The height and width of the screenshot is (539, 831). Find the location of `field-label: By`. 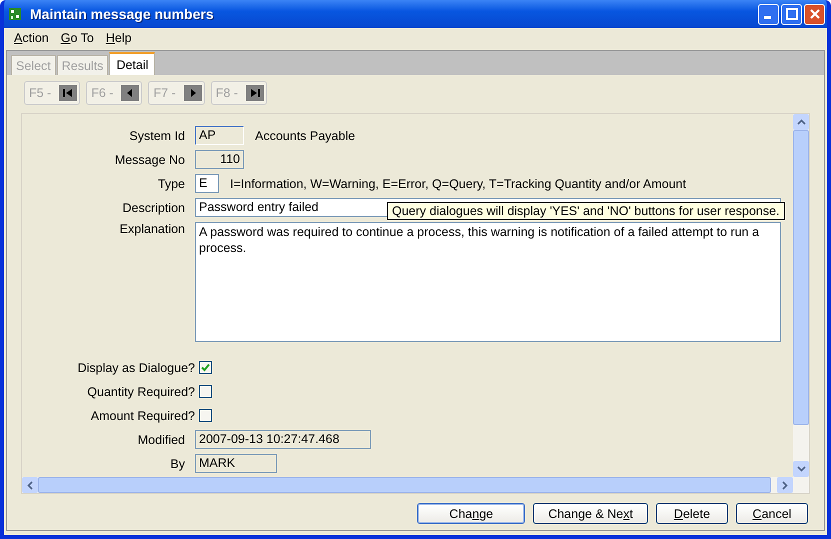

field-label: By is located at coordinates (177, 463).